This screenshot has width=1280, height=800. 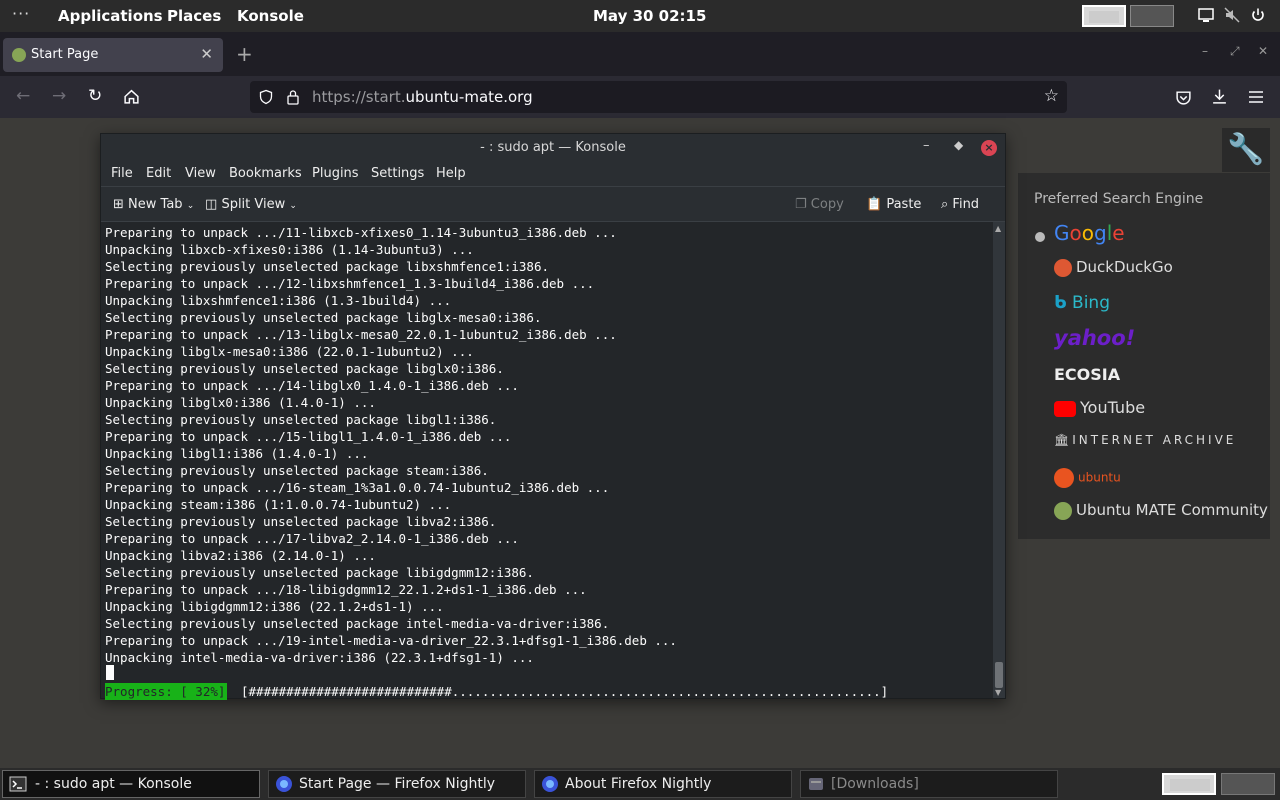 What do you see at coordinates (998, 692) in the screenshot?
I see `scroll-down-icon: ▼` at bounding box center [998, 692].